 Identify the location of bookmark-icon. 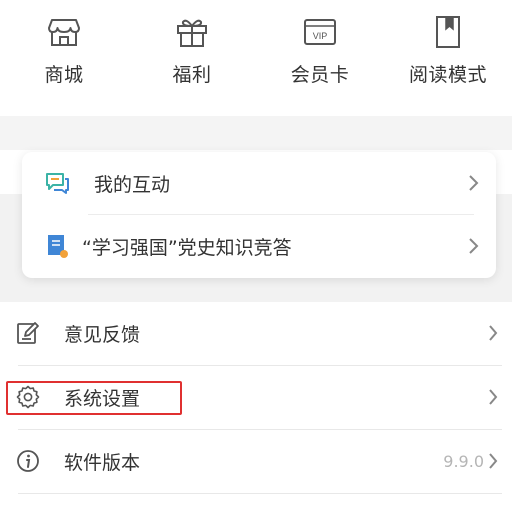
(448, 32).